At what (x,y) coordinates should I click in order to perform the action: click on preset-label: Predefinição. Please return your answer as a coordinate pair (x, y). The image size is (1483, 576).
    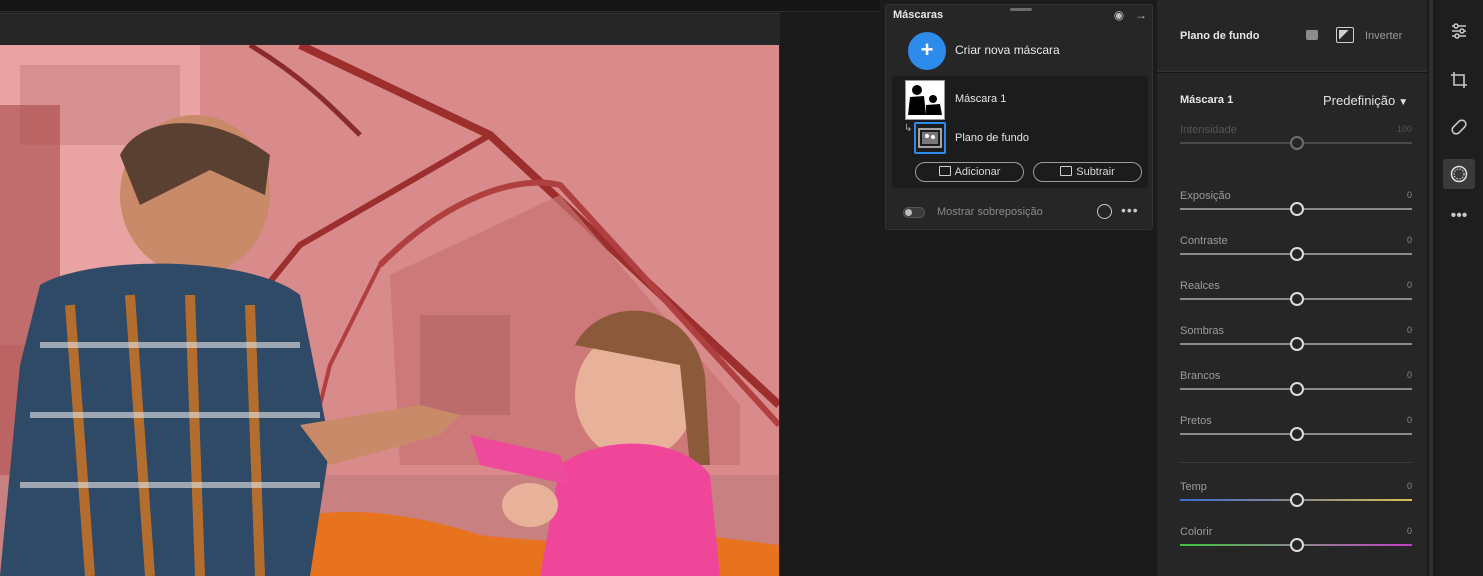
    Looking at the image, I should click on (1359, 100).